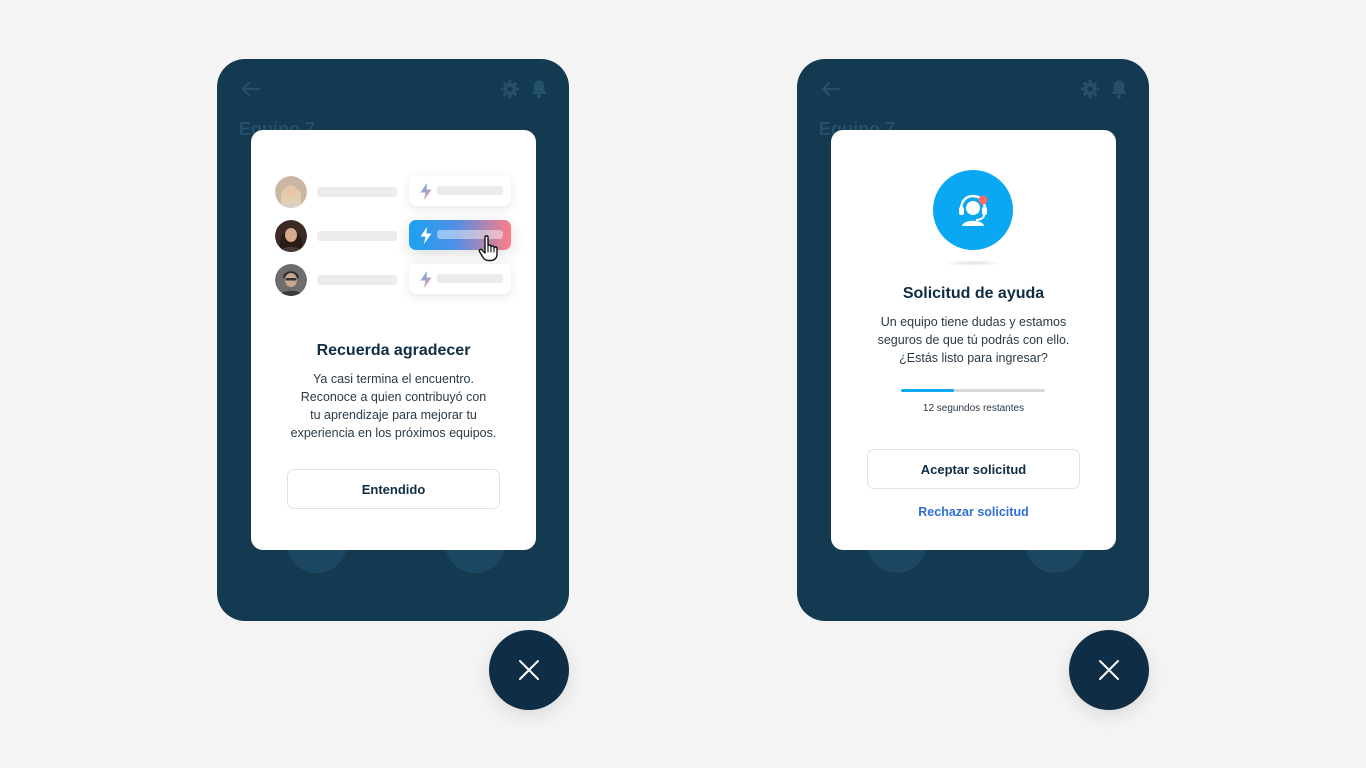 This screenshot has height=768, width=1366. I want to click on countdown-label: 12 segundos restantes, so click(973, 408).